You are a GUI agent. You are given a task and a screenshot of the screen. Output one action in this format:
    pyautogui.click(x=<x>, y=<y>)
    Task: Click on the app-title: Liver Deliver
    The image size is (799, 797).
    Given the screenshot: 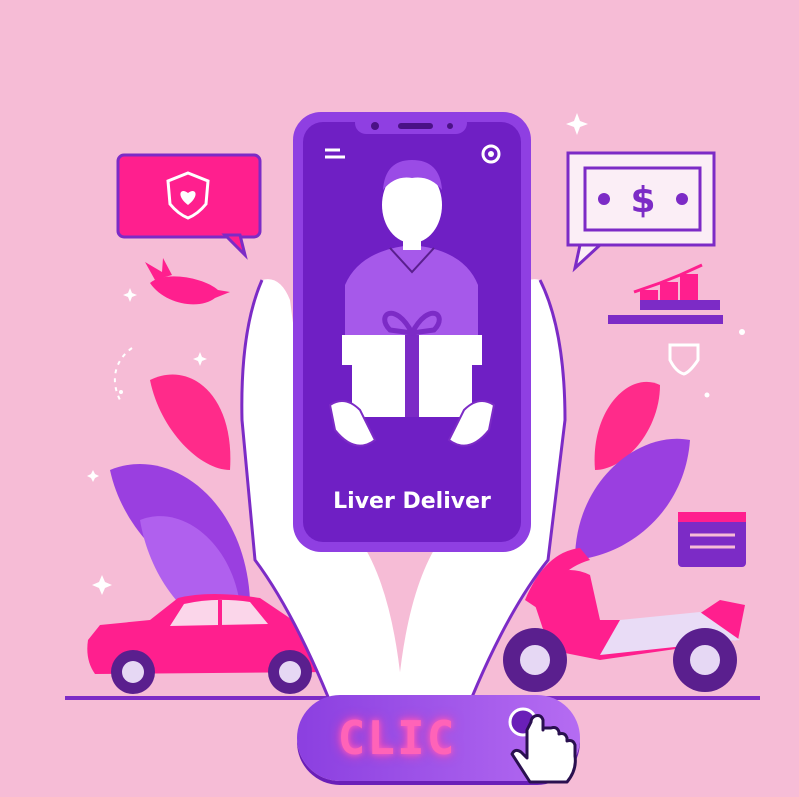 What is the action you would take?
    pyautogui.click(x=412, y=501)
    